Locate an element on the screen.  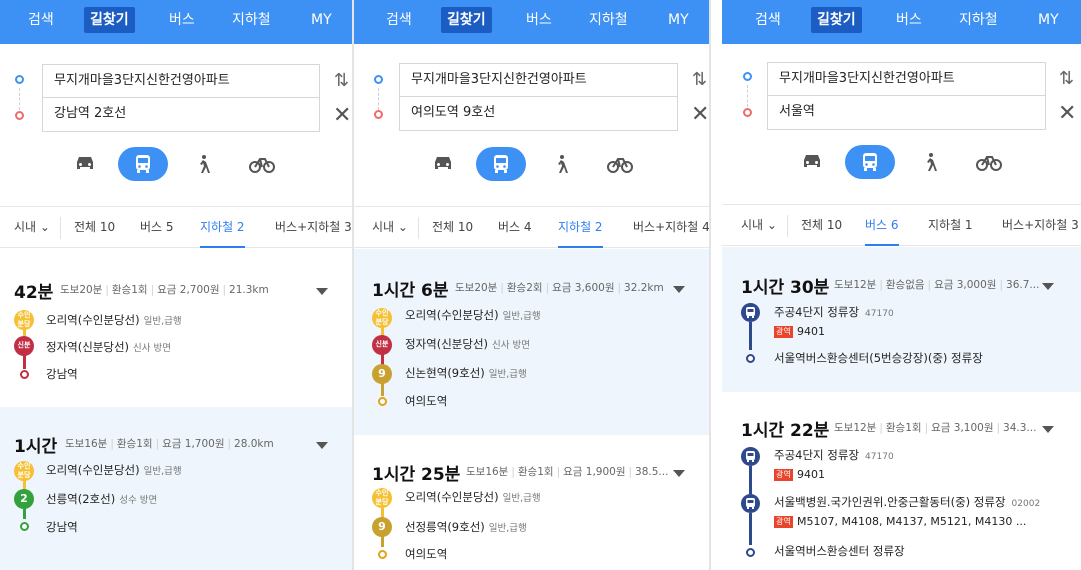
region-label: 시내 is located at coordinates (25, 227).